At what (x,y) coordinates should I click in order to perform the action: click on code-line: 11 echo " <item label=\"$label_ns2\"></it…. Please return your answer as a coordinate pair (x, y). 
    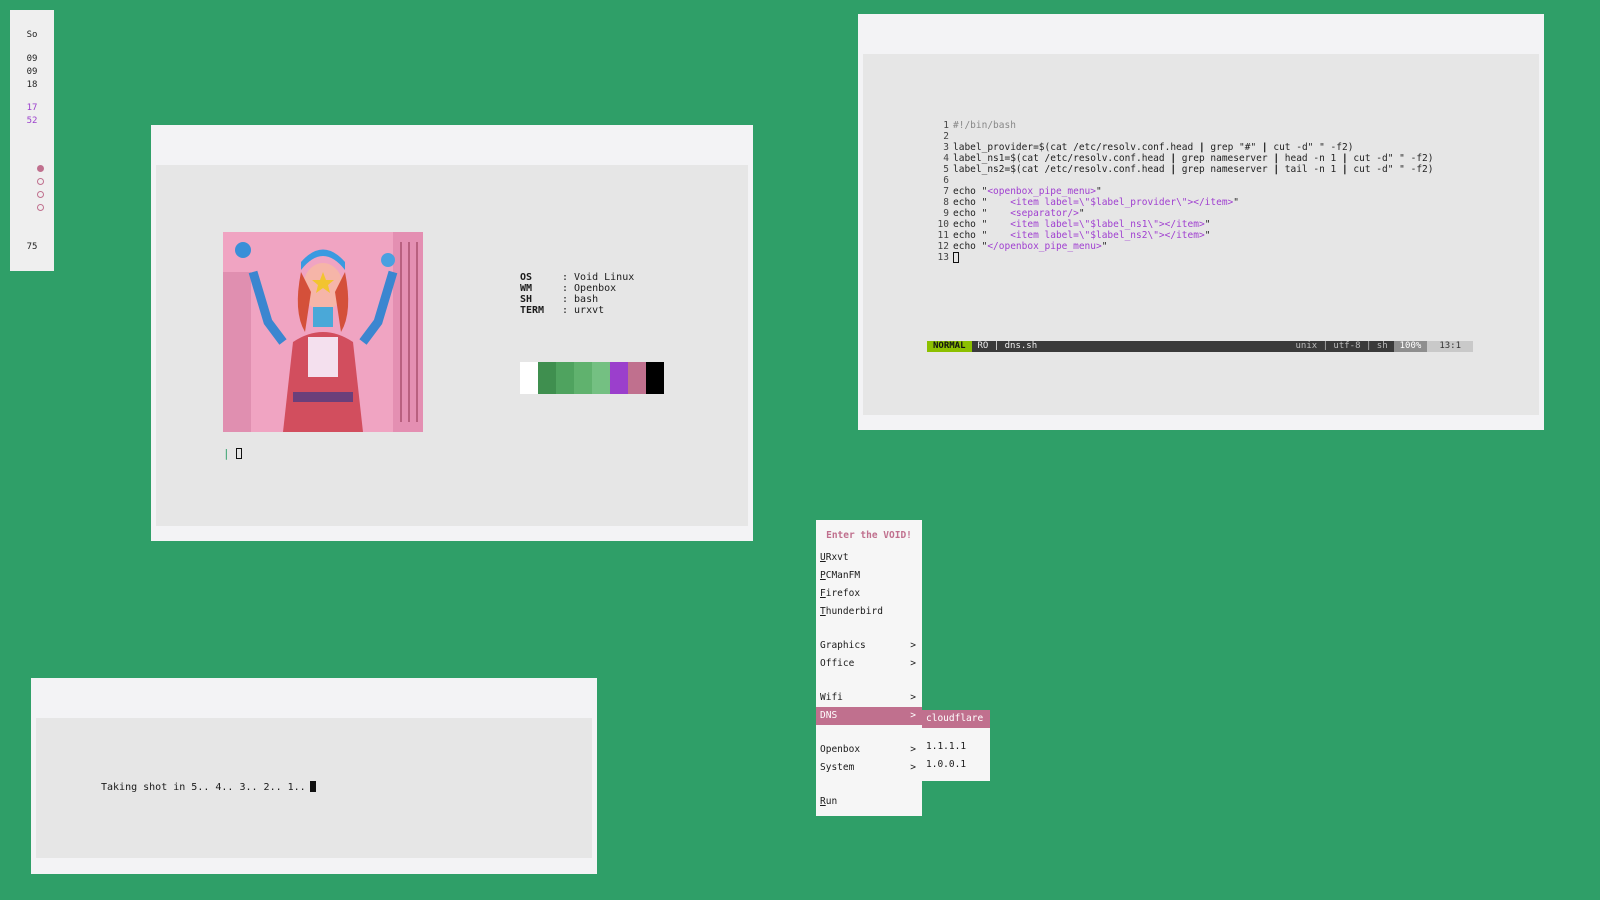
    Looking at the image, I should click on (1184, 235).